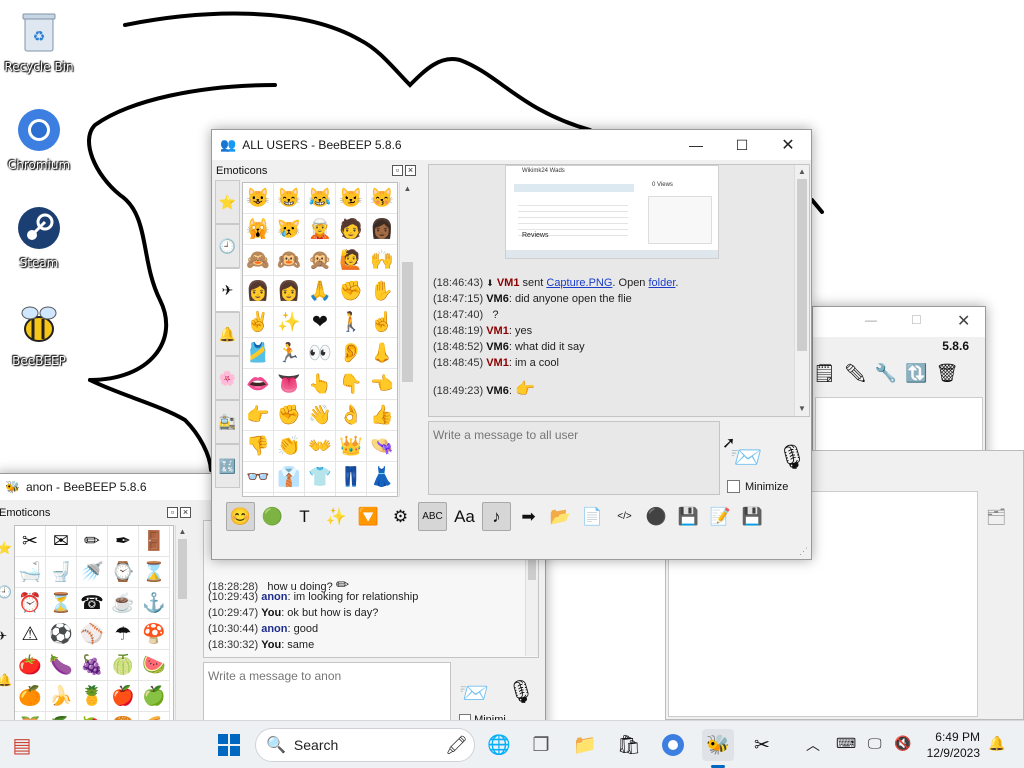  Describe the element at coordinates (813, 745) in the screenshot. I see `tray-chevron-icon: ︿` at that location.